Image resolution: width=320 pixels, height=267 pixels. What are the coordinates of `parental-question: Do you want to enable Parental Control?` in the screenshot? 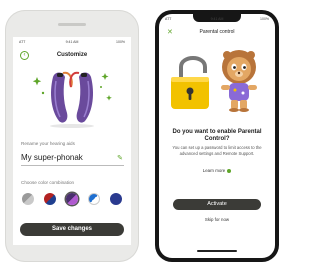 It's located at (217, 135).